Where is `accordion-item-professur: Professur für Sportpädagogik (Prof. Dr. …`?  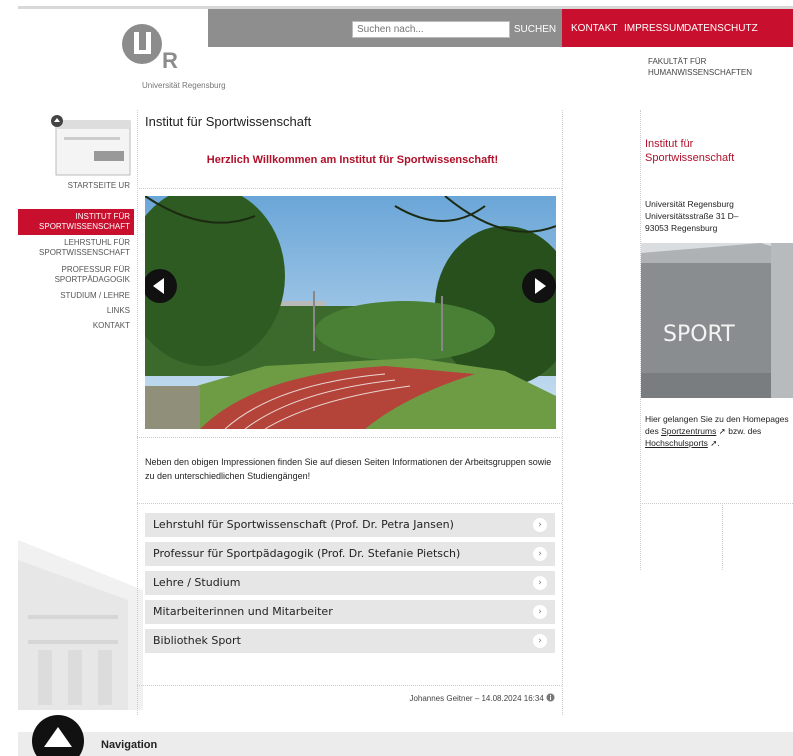 accordion-item-professur: Professur für Sportpädagogik (Prof. Dr. … is located at coordinates (350, 554).